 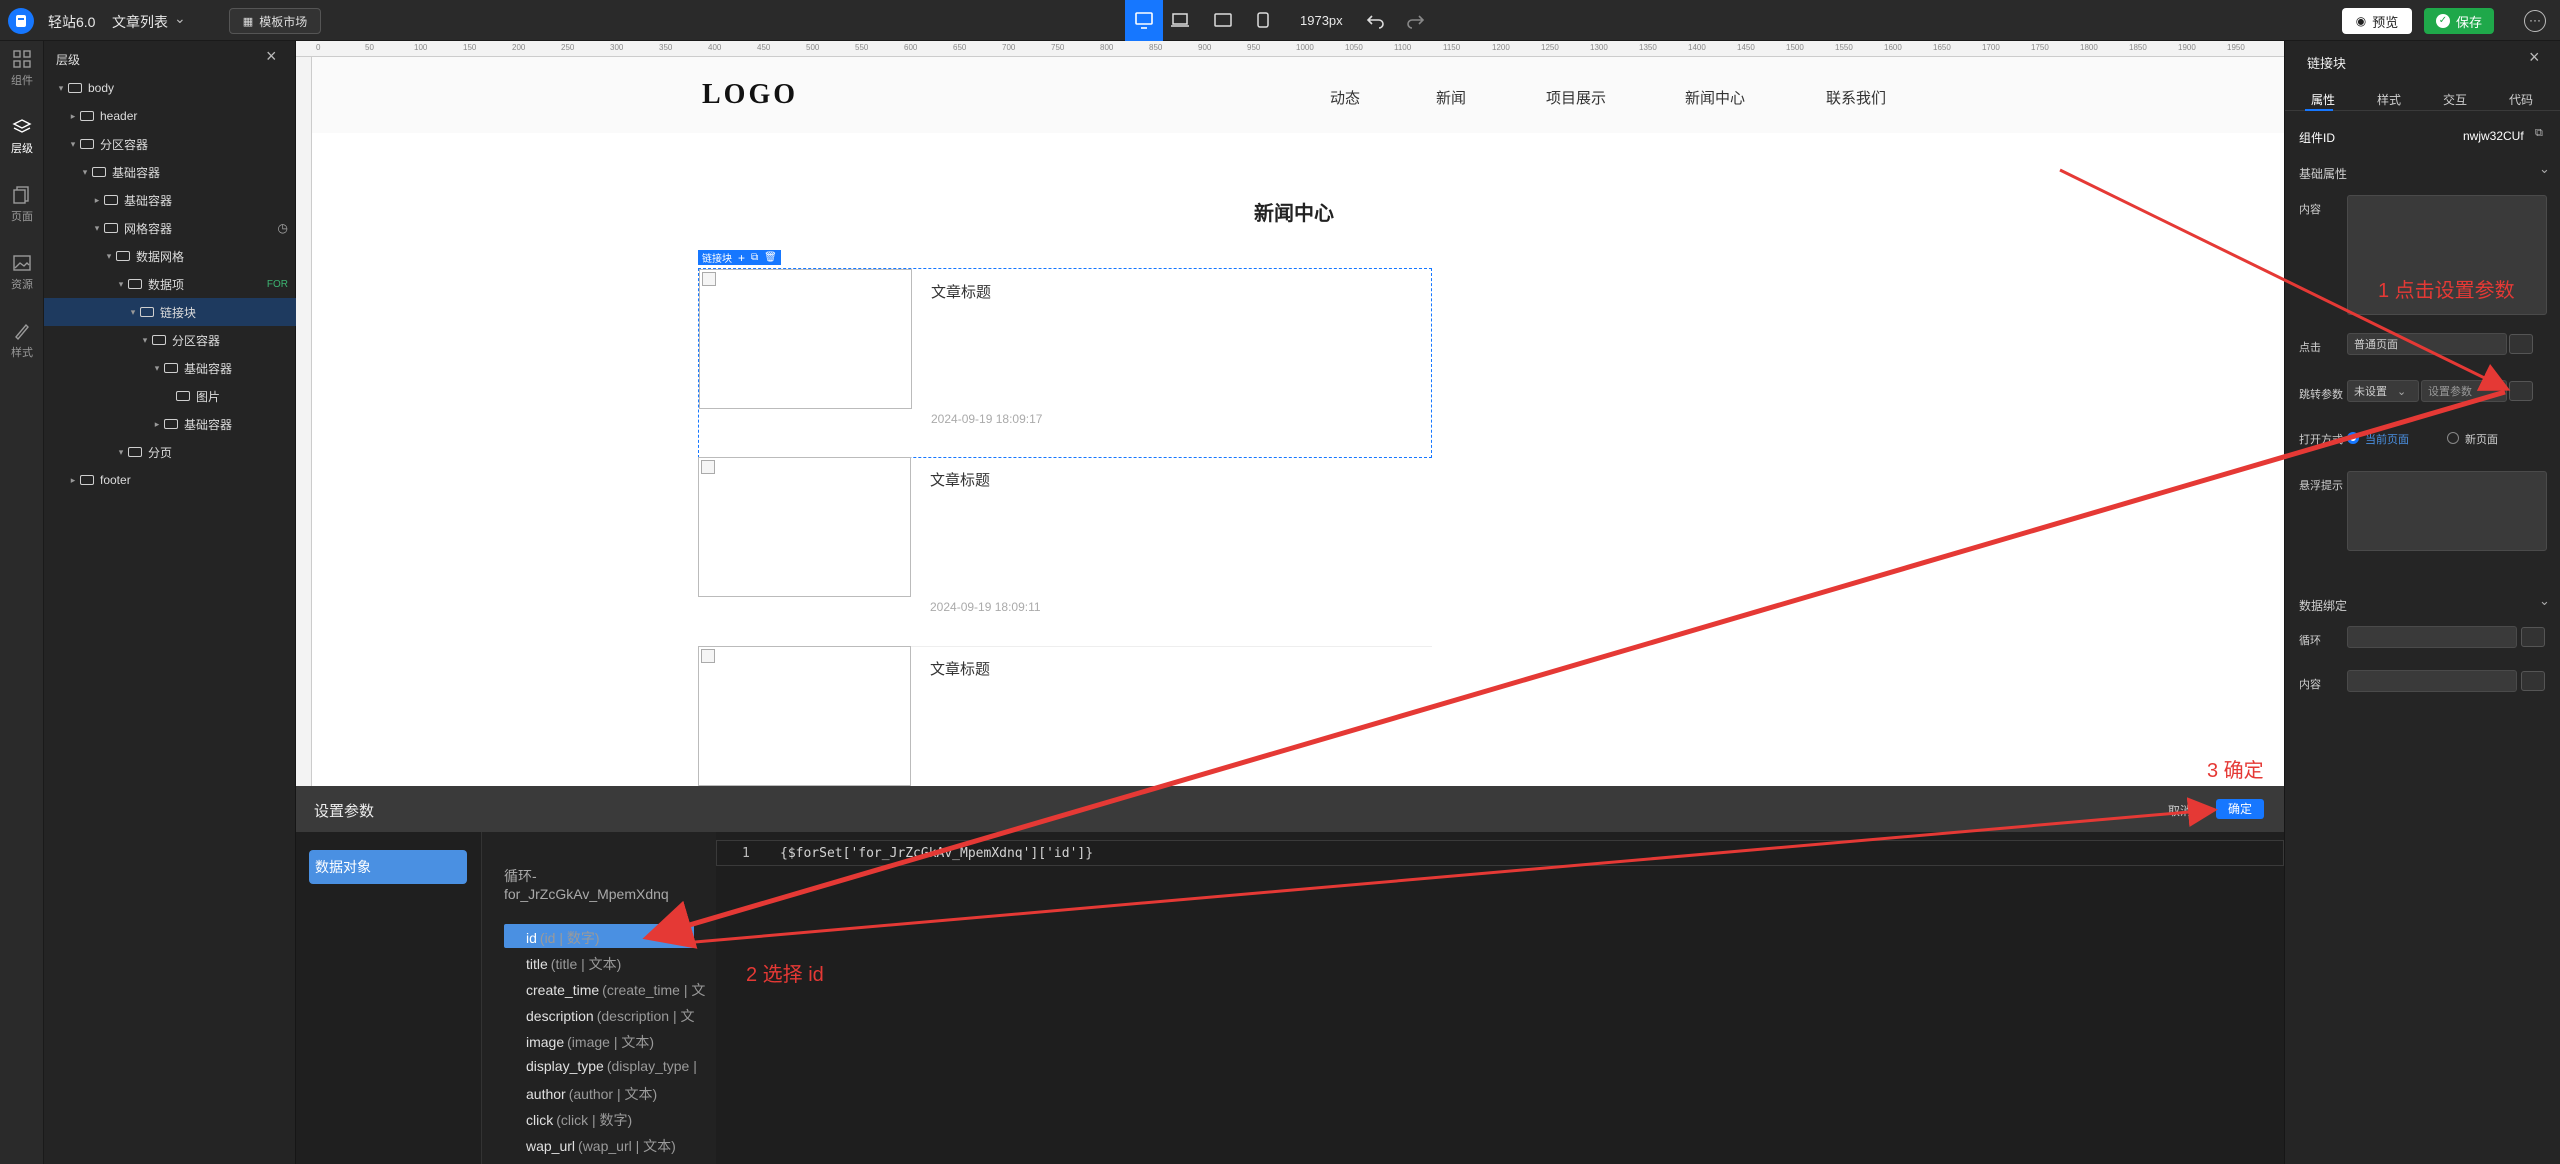 I want to click on annotation-step2: 2 选择 id, so click(x=785, y=975).